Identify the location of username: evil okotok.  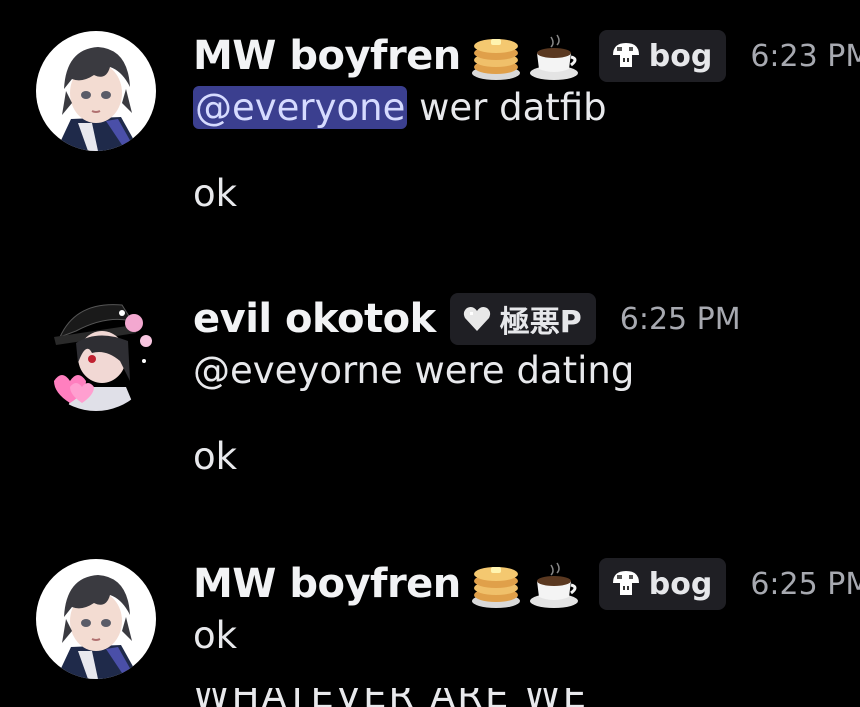
(314, 319).